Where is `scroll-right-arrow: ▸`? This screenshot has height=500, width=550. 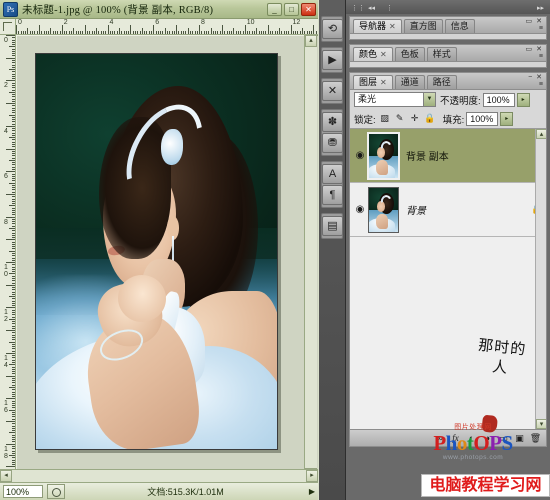 scroll-right-arrow: ▸ is located at coordinates (312, 476).